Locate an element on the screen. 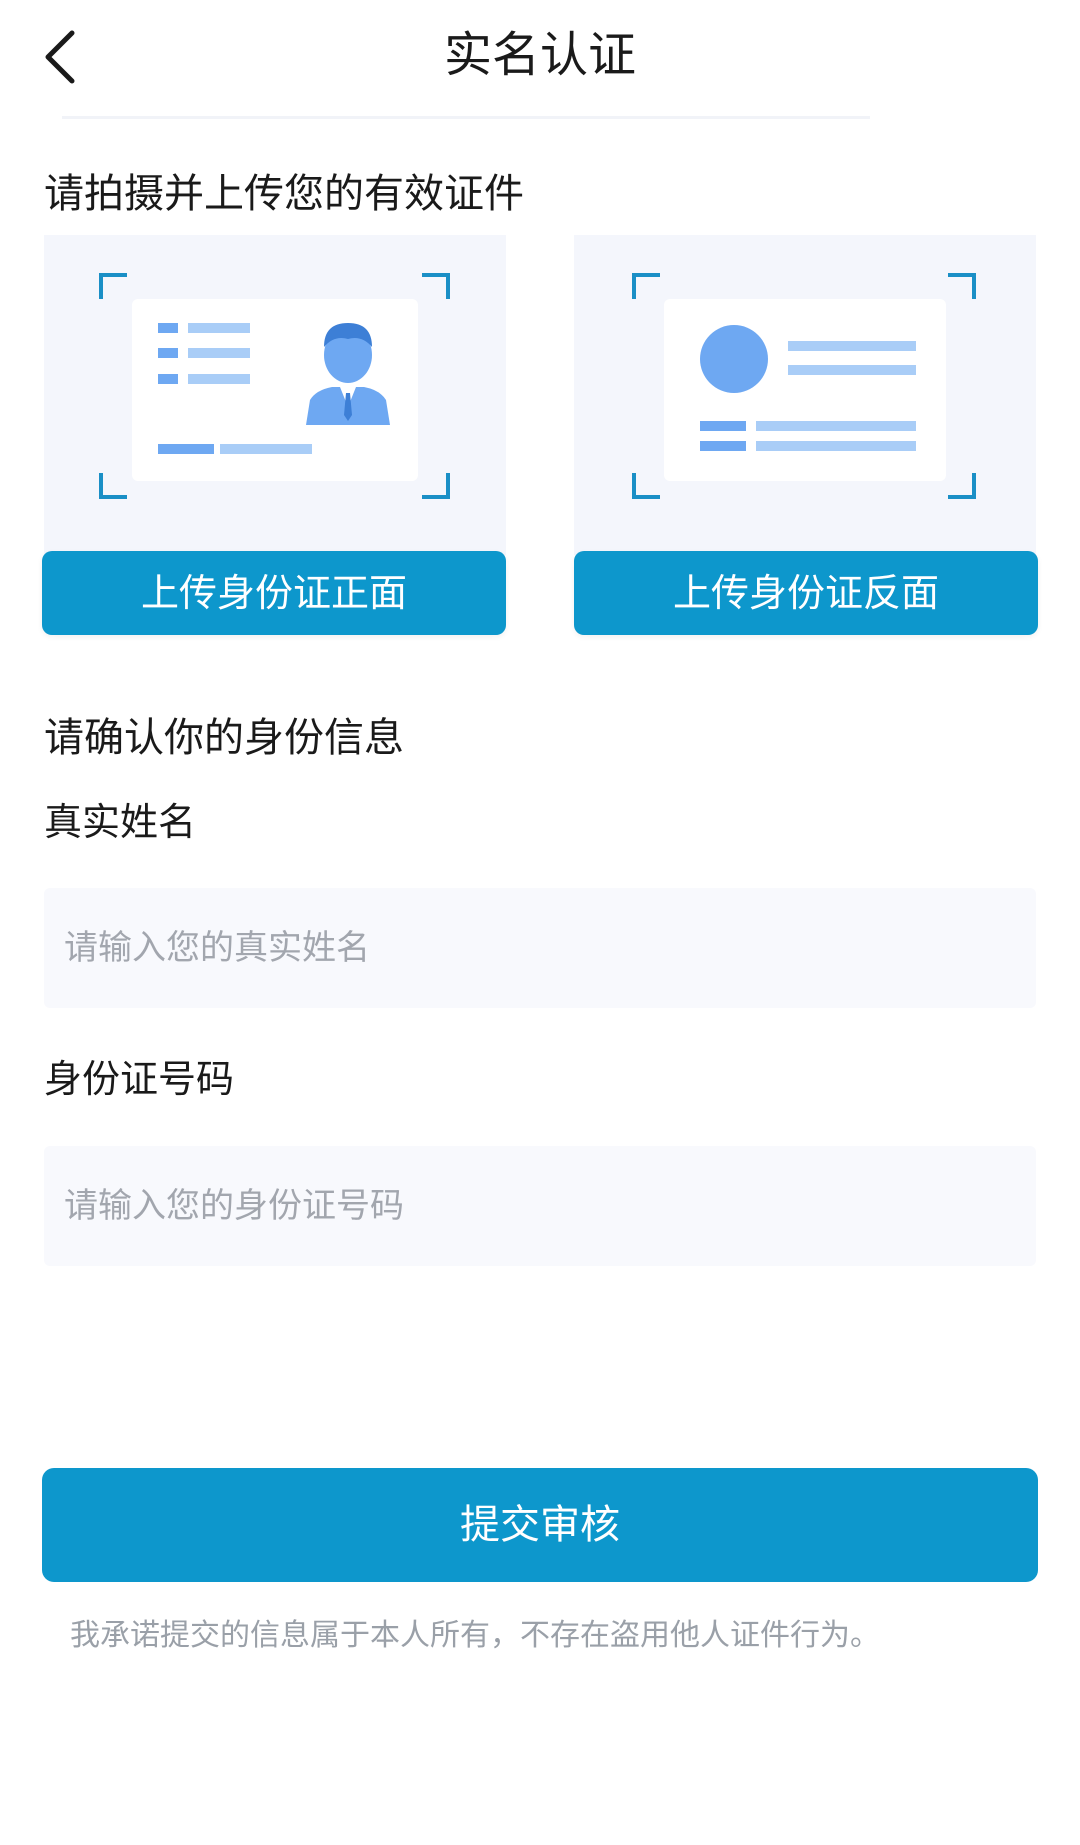  upload-id-back-button: 上传身份证反面 is located at coordinates (806, 593).